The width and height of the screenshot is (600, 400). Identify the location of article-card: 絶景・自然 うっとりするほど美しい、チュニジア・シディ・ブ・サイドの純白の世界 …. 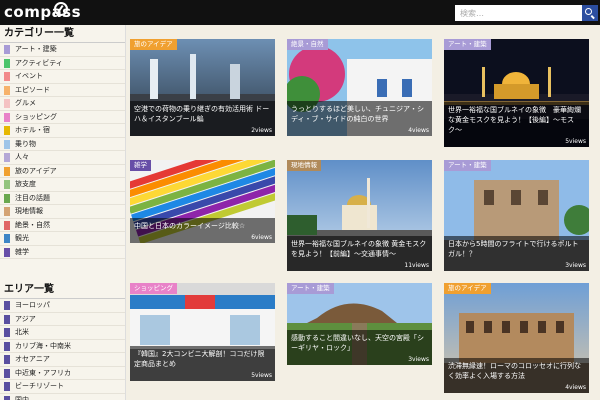
(359, 87).